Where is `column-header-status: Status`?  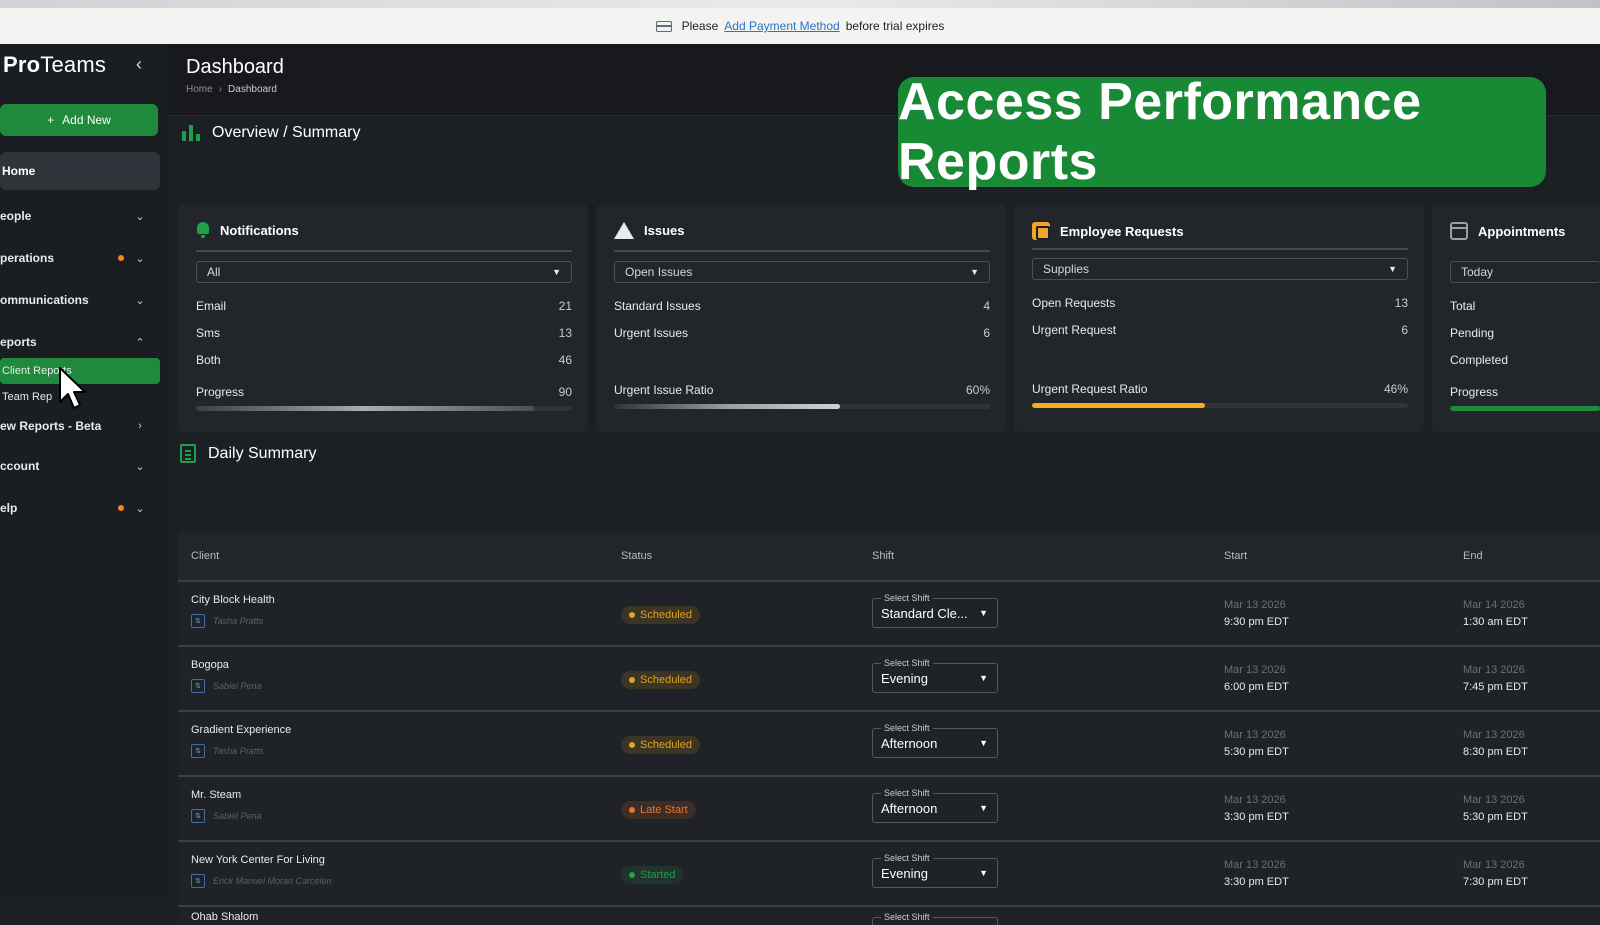
column-header-status: Status is located at coordinates (636, 556).